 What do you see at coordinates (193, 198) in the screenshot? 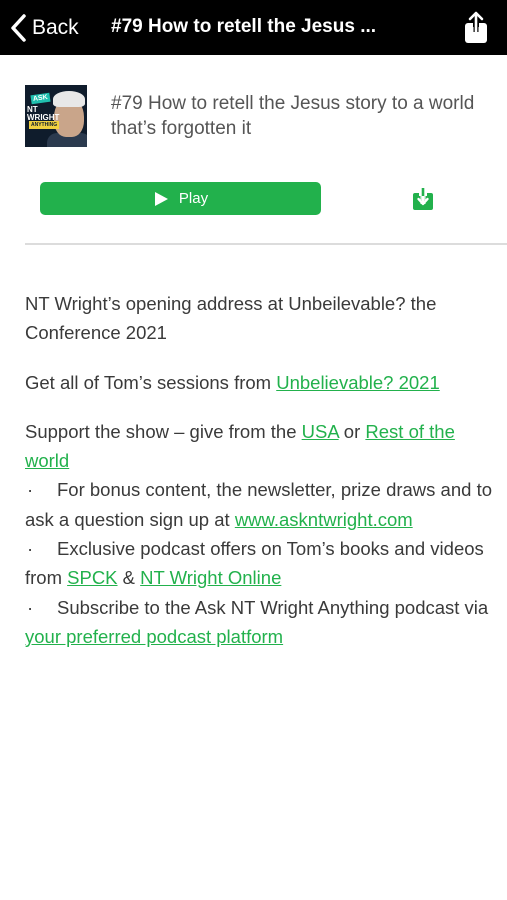
I see `play-label: Play` at bounding box center [193, 198].